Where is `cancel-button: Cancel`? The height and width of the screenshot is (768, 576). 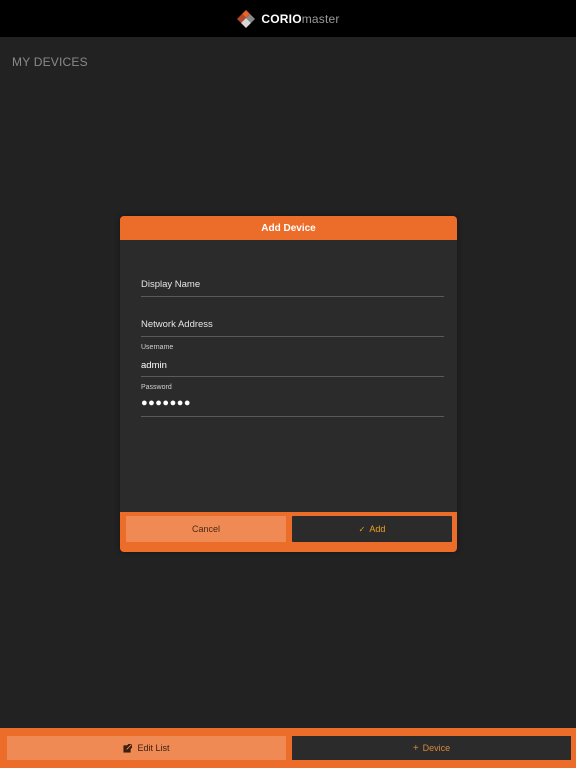 cancel-button: Cancel is located at coordinates (206, 529).